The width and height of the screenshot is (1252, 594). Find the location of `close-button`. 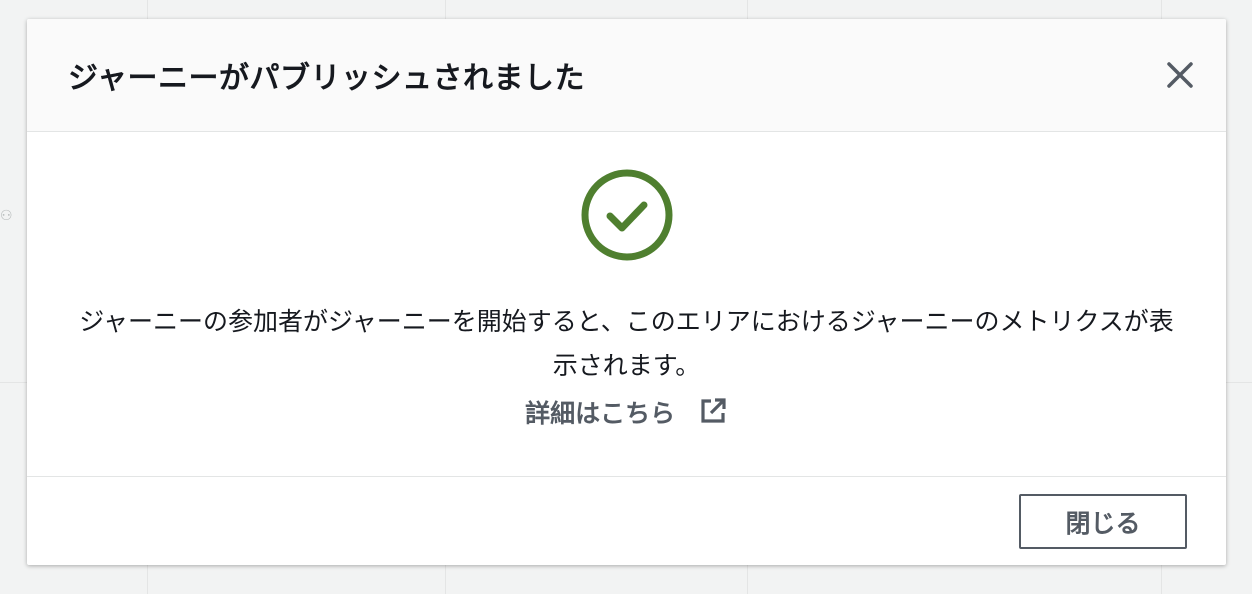

close-button is located at coordinates (1180, 75).